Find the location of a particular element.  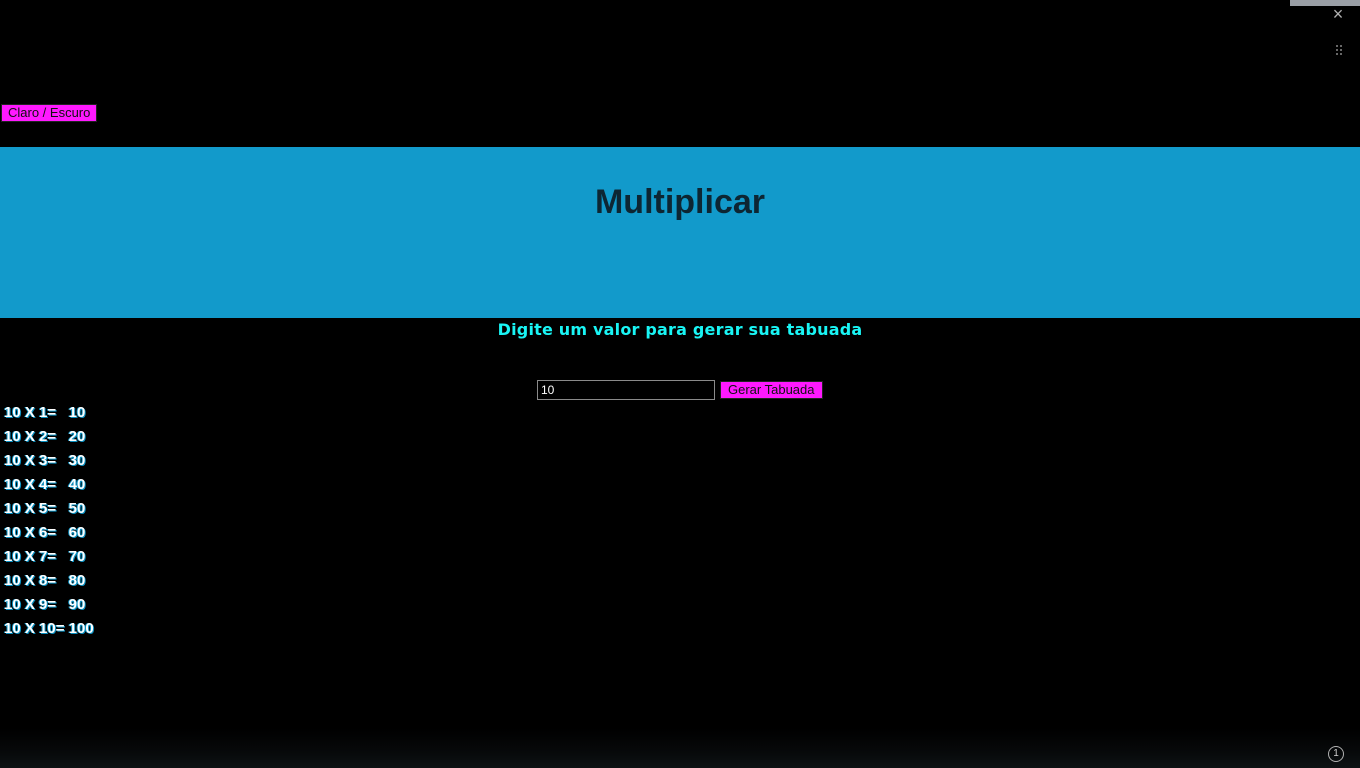

theme-toggle-button: Claro / Escuro is located at coordinates (49, 113).